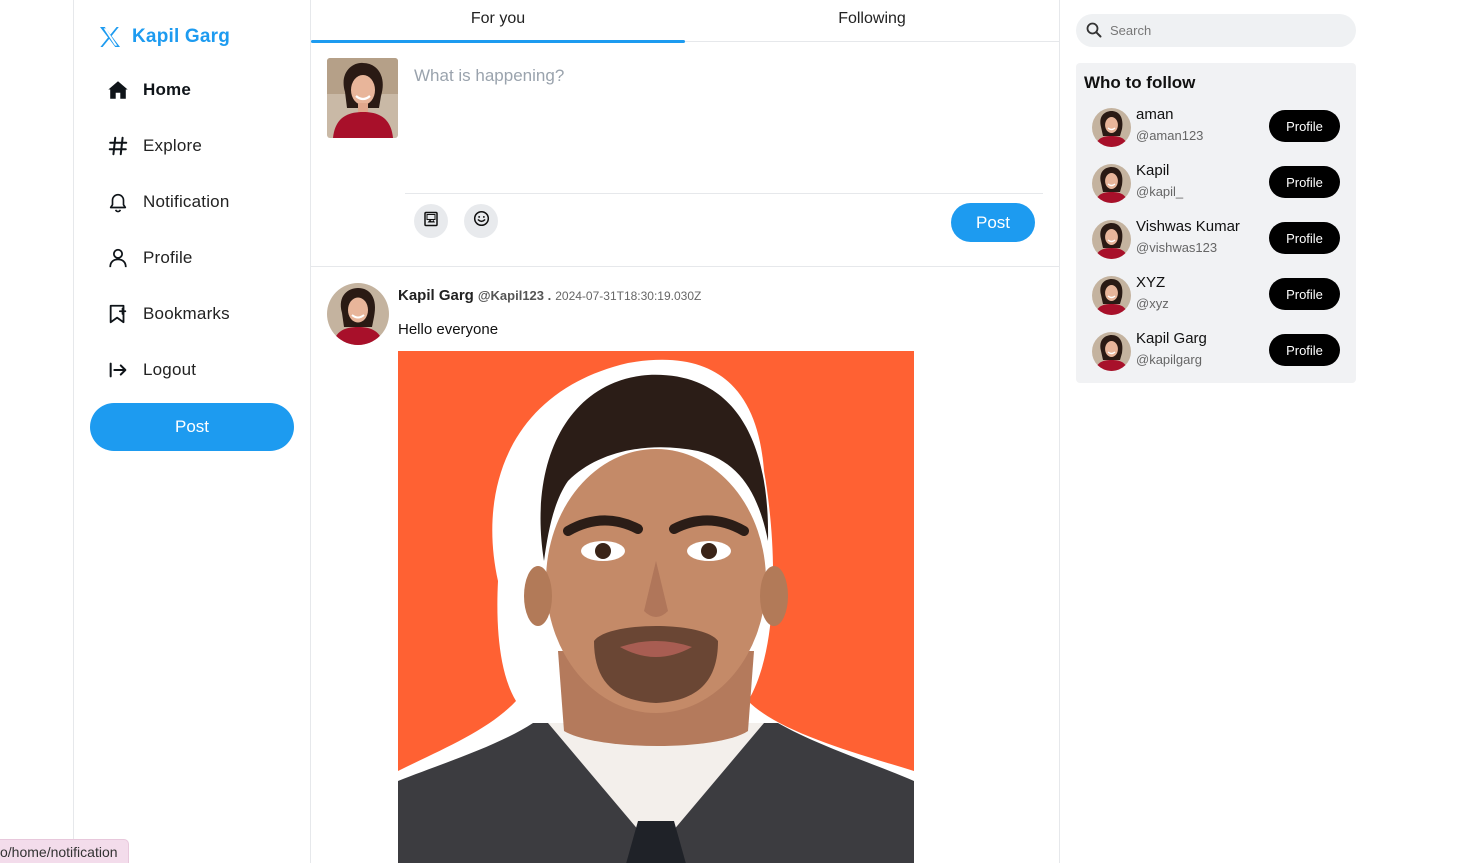  I want to click on x-logo-icon, so click(110, 37).